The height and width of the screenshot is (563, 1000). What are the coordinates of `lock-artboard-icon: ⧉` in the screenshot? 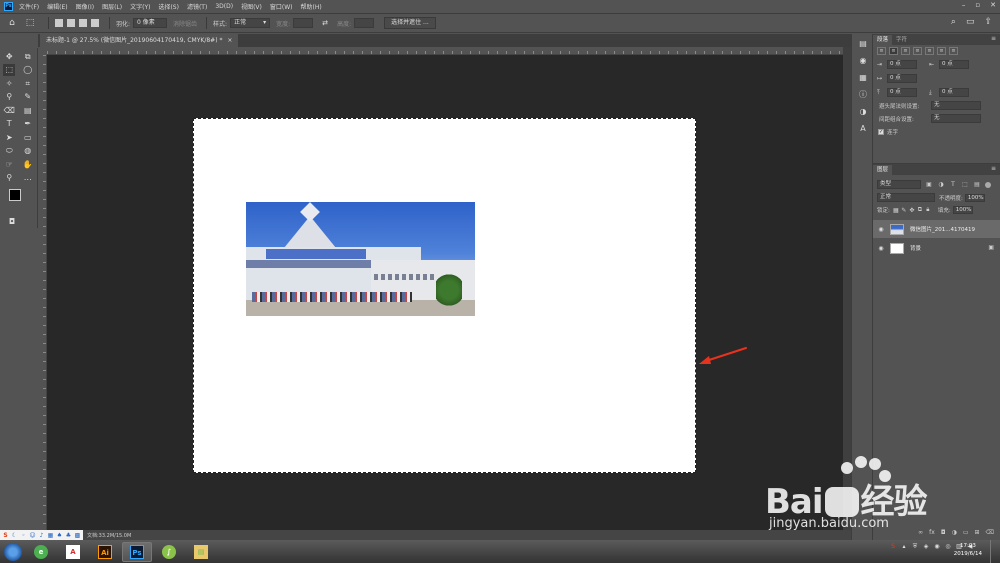 It's located at (920, 210).